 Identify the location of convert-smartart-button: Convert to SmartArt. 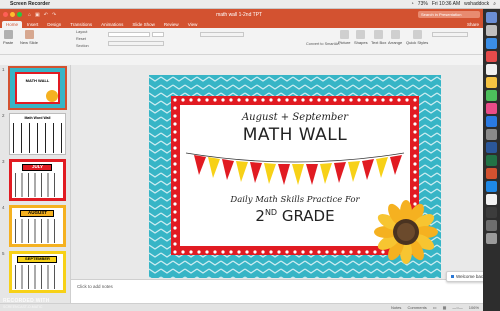
(323, 44).